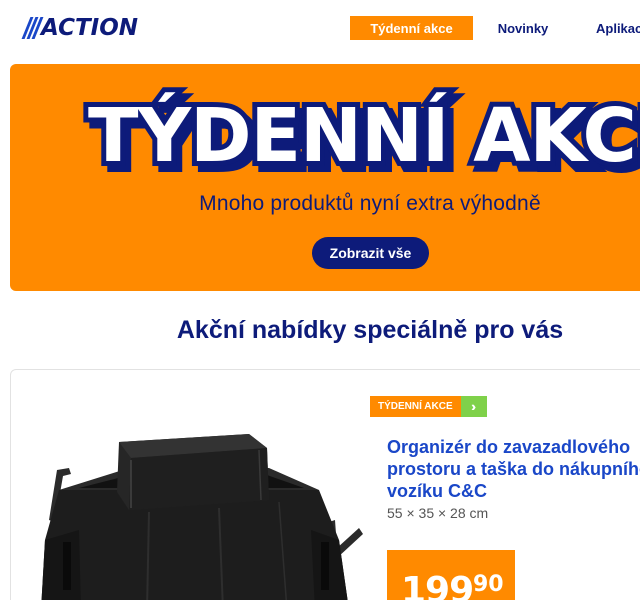 The image size is (640, 600). What do you see at coordinates (320, 28) in the screenshot?
I see `site-header: ACTION Týdenní akce Novinky Aplikace` at bounding box center [320, 28].